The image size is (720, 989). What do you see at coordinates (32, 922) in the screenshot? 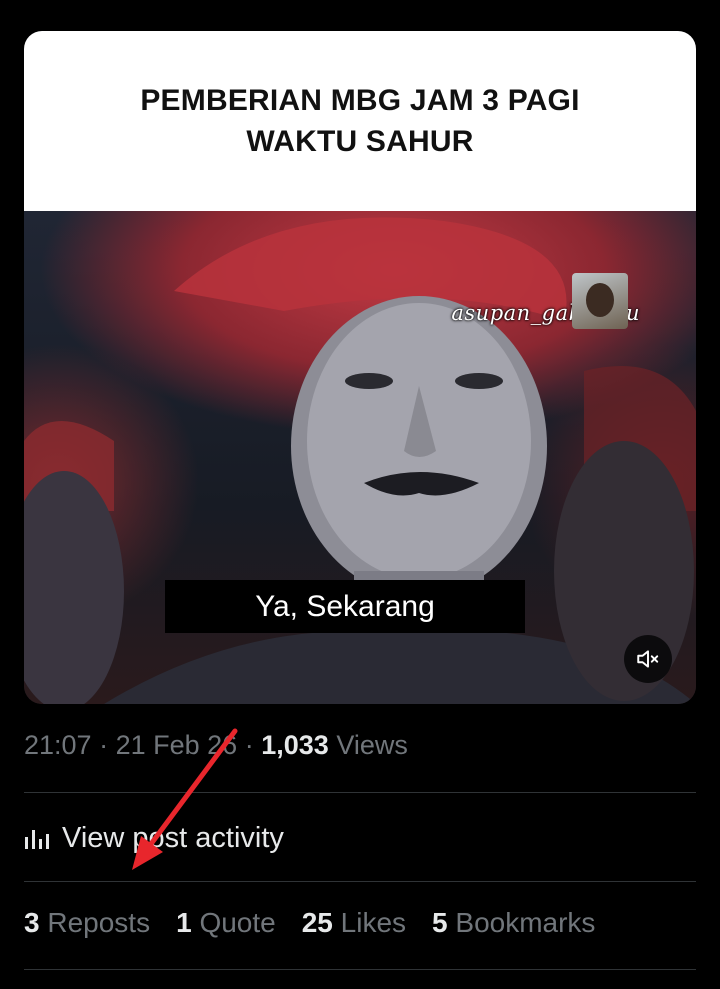
I see `reposts-count: 3` at bounding box center [32, 922].